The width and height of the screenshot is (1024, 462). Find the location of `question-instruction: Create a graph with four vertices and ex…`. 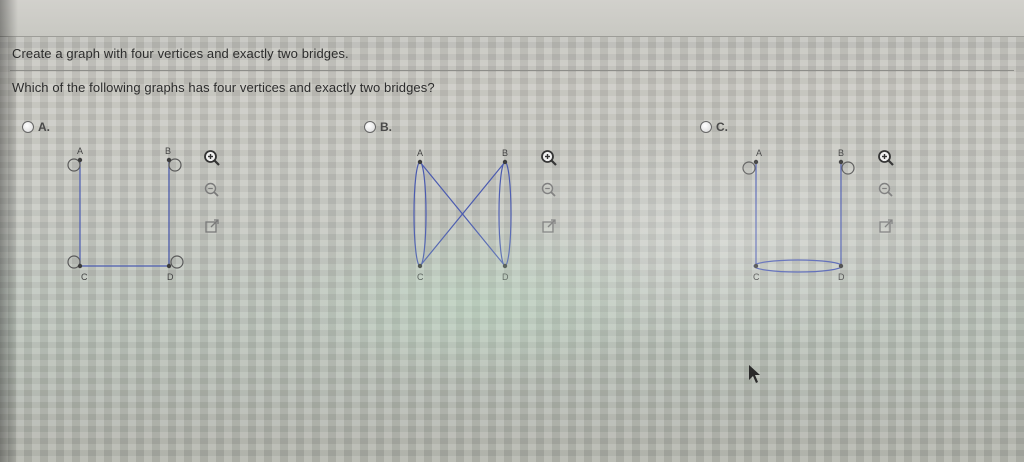

question-instruction: Create a graph with four vertices and ex… is located at coordinates (180, 53).